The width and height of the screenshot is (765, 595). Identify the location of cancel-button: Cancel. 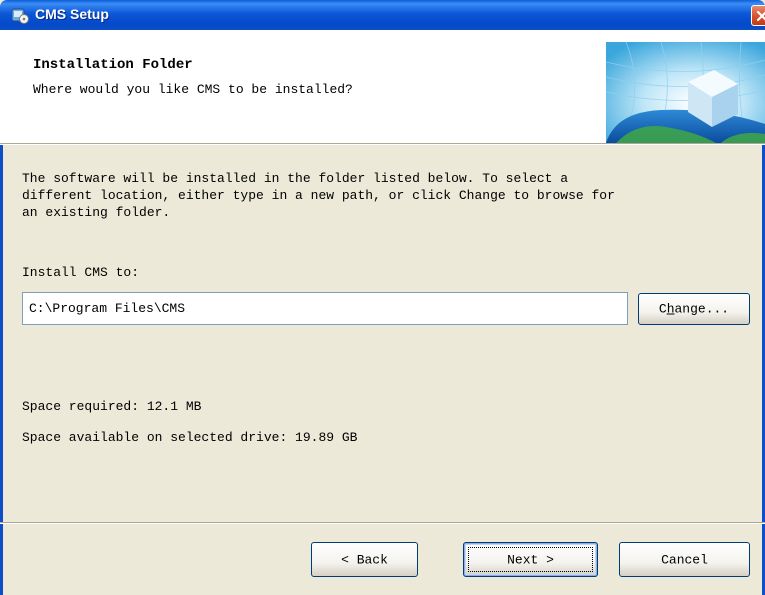
(684, 559).